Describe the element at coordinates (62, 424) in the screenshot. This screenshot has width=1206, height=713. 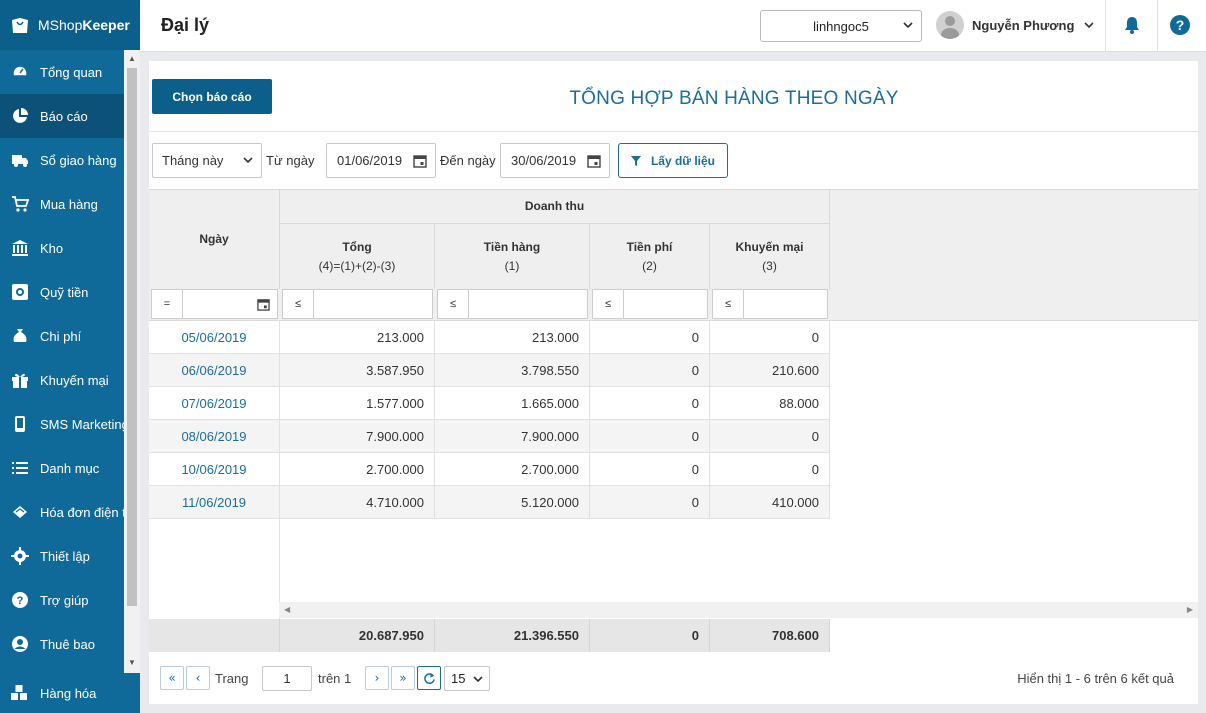
I see `sidebar-item-phone: SMS Marketing` at that location.